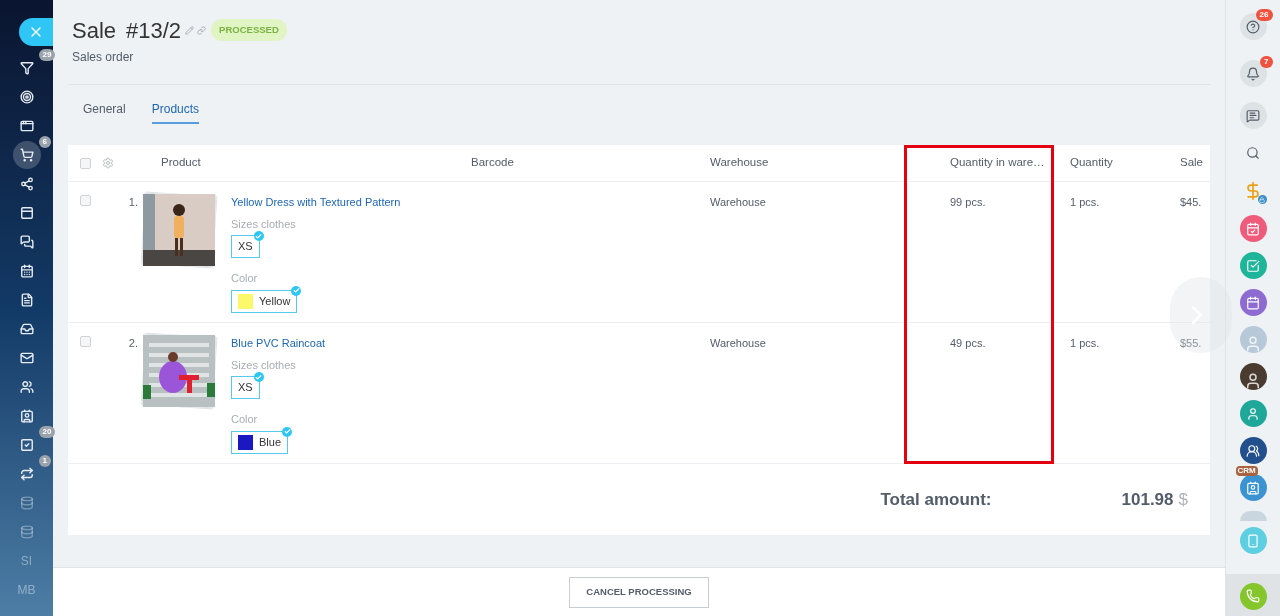 This screenshot has width=1280, height=616. Describe the element at coordinates (492, 162) in the screenshot. I see `column-header: Barcode` at that location.